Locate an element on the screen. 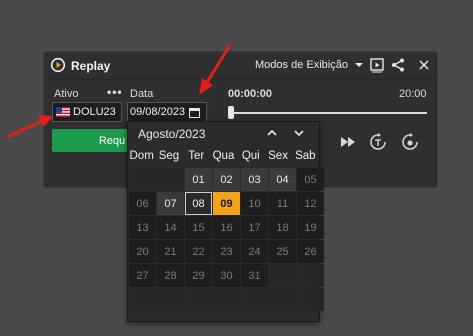  weekday-label: Qui is located at coordinates (250, 156).